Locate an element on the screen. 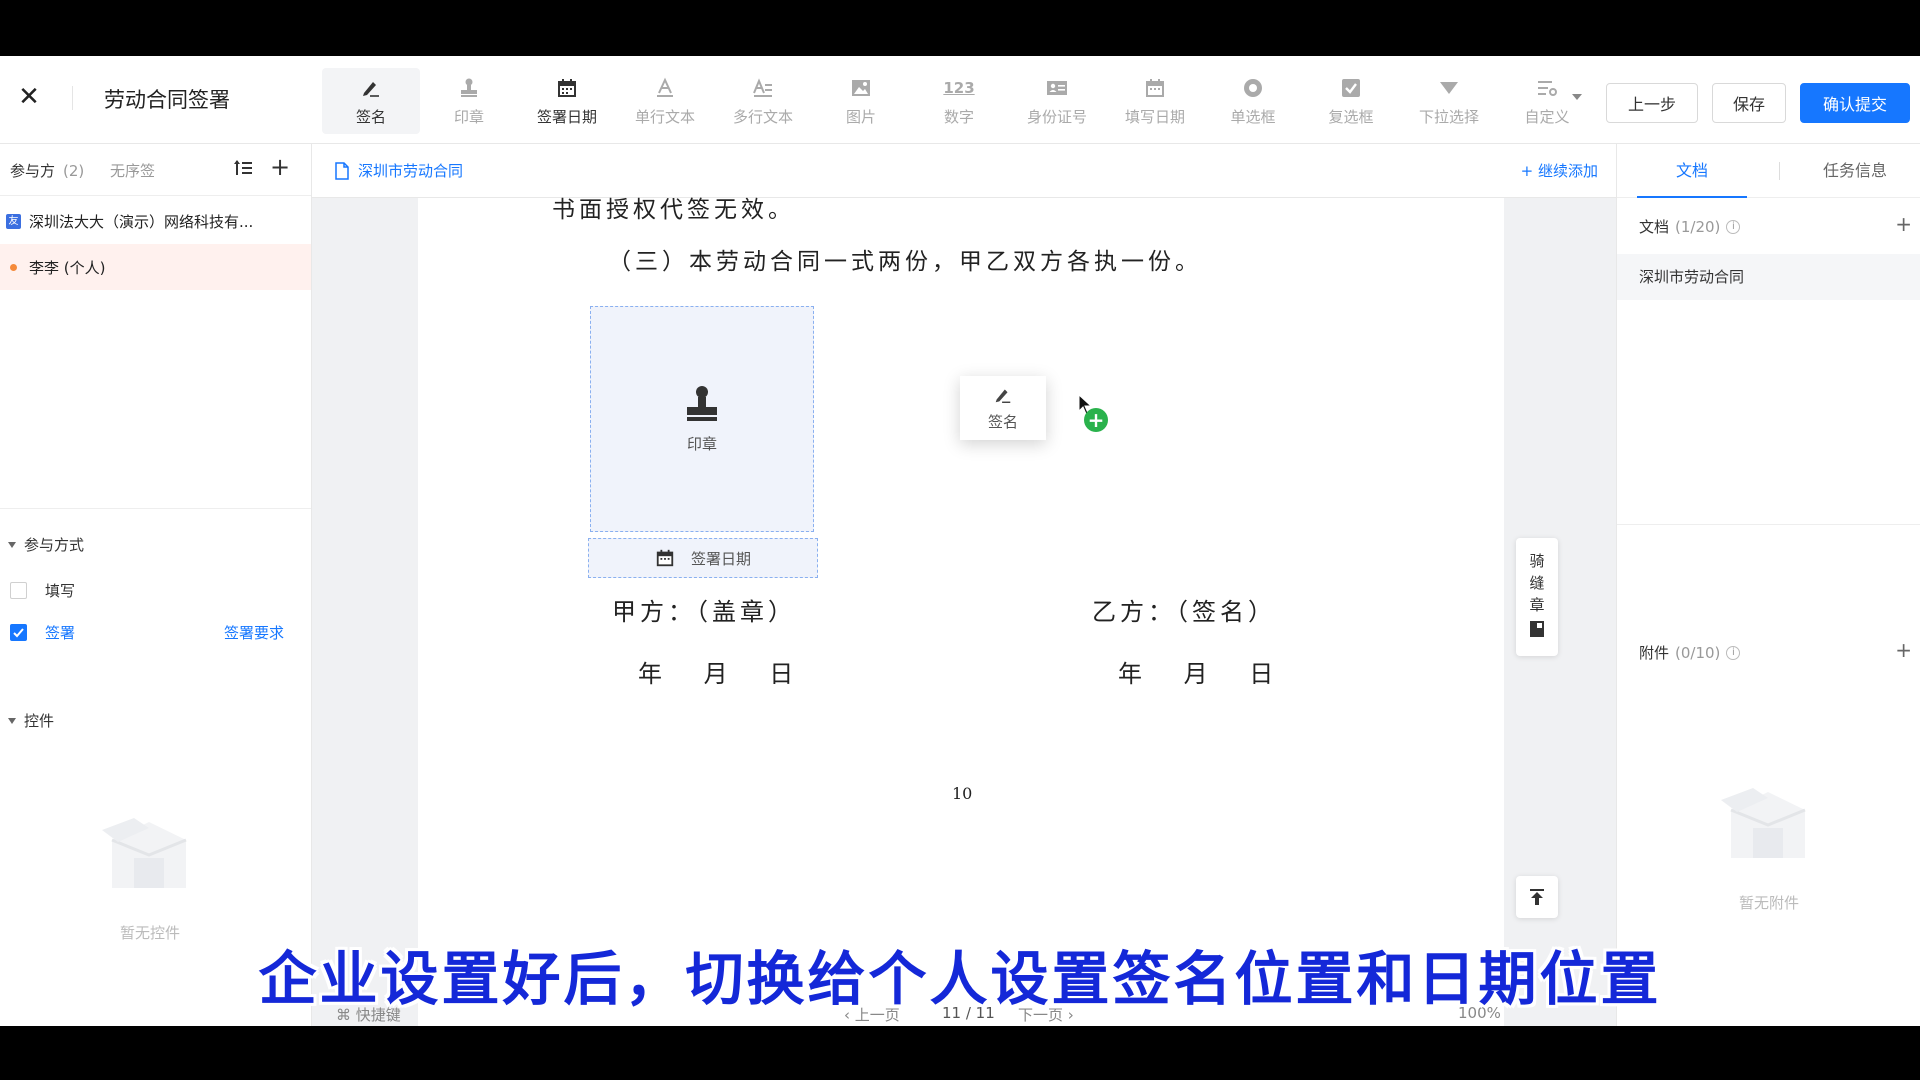 The width and height of the screenshot is (1920, 1080). date-line-a: 年 月 日 is located at coordinates (717, 674).